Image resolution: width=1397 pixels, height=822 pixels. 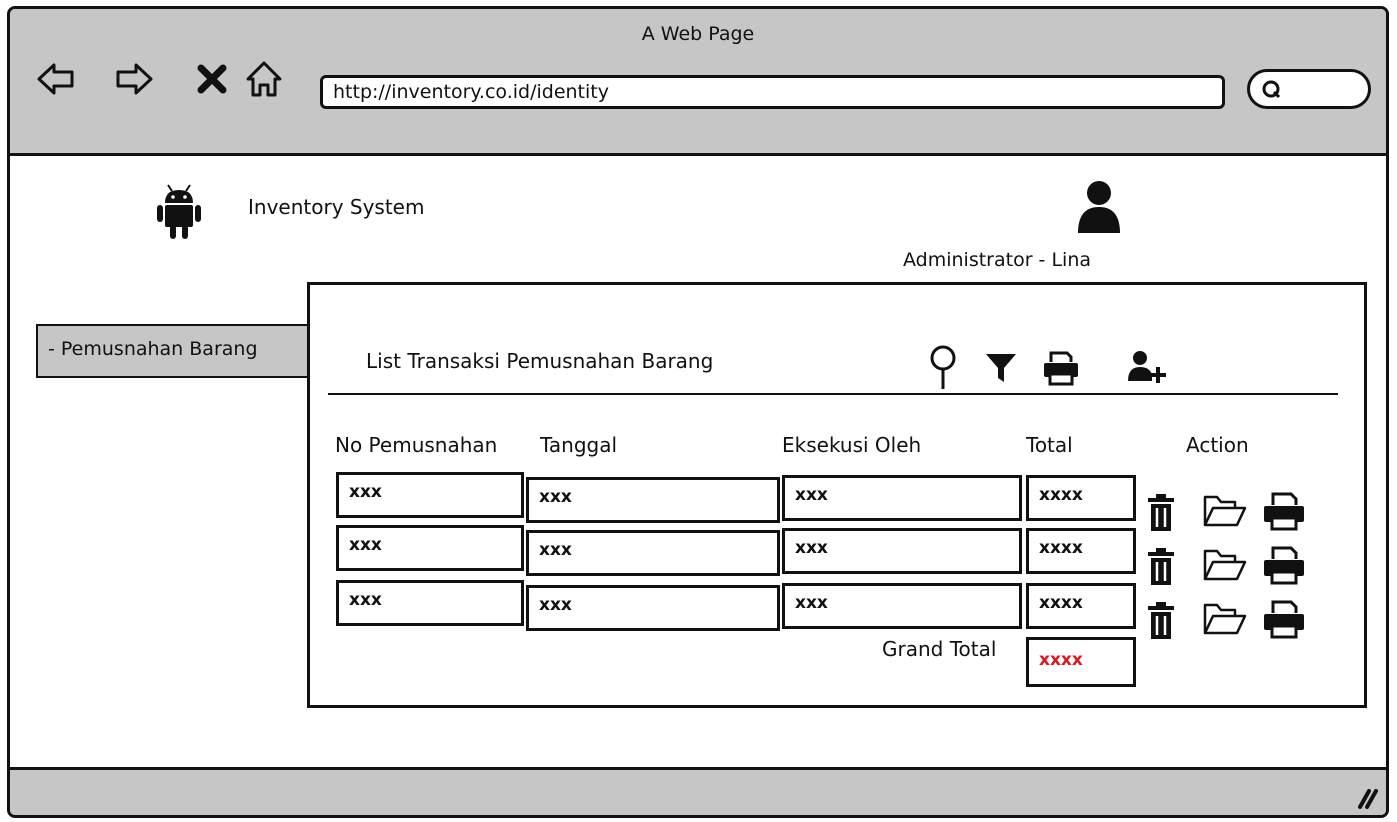 What do you see at coordinates (997, 260) in the screenshot?
I see `user-name: Administrator - Lina` at bounding box center [997, 260].